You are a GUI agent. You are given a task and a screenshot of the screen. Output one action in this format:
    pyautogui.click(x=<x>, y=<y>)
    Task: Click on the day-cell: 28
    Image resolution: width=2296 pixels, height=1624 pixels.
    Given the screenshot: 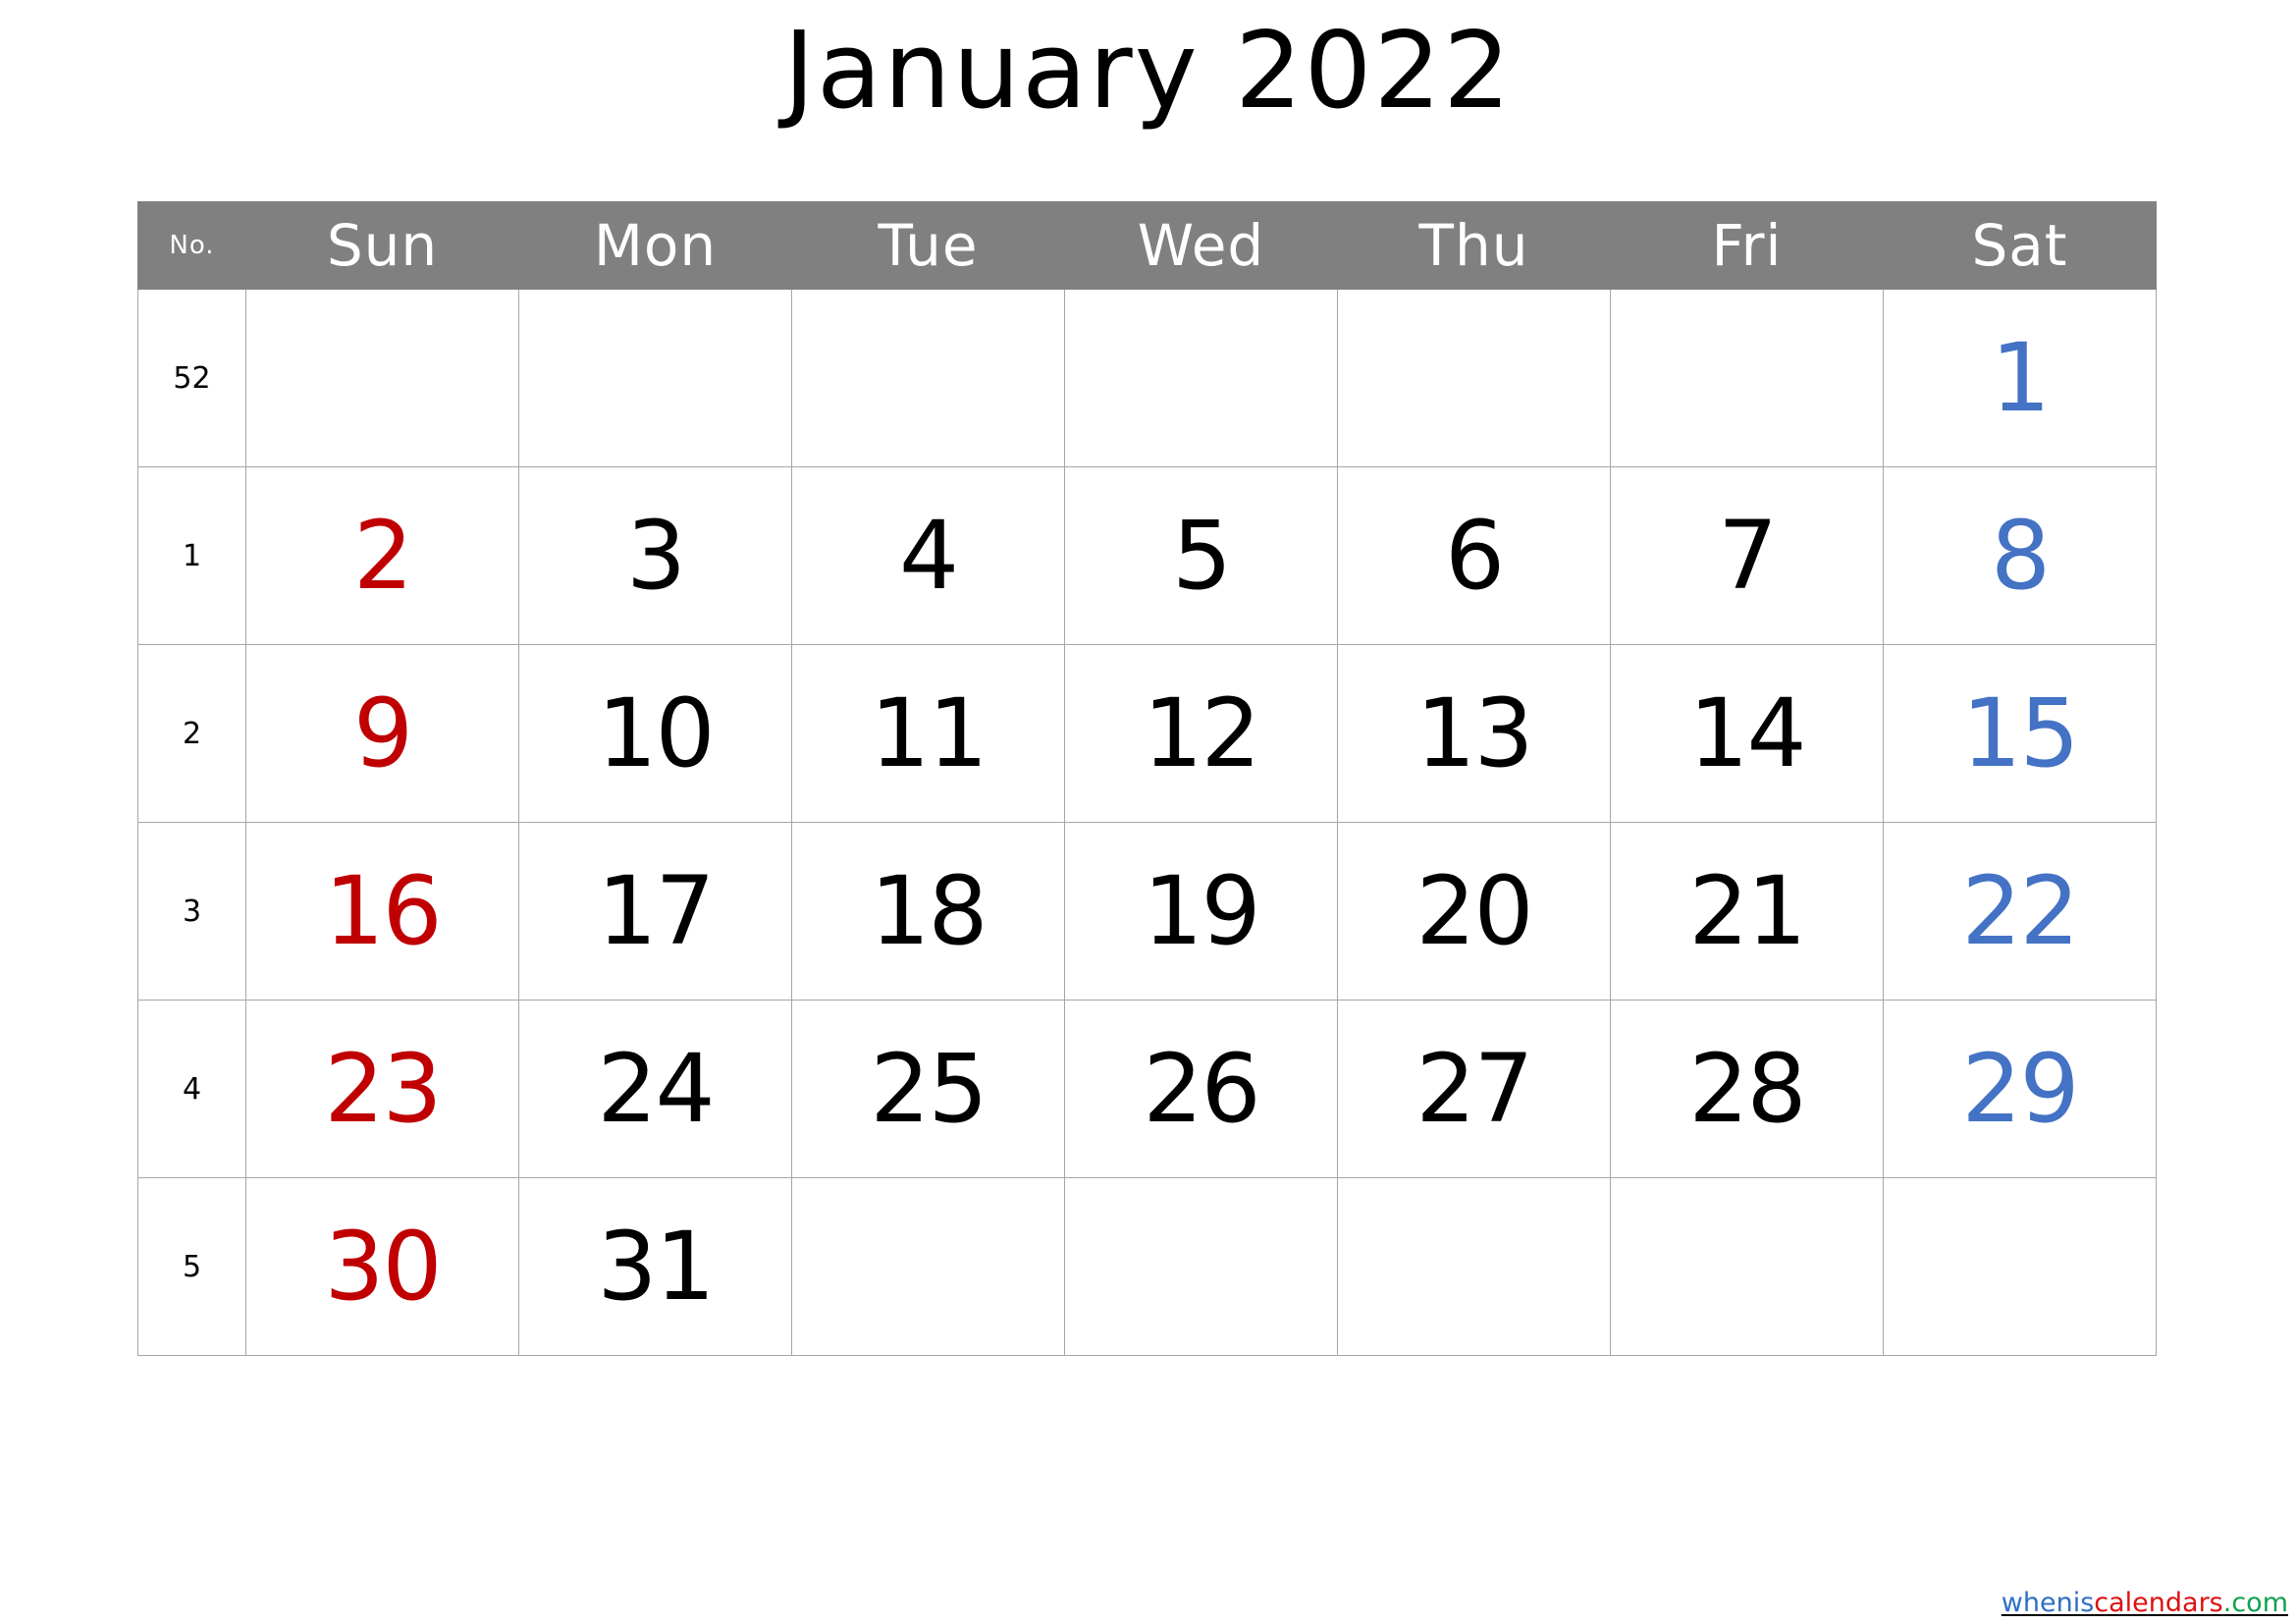 What is the action you would take?
    pyautogui.click(x=1747, y=1089)
    